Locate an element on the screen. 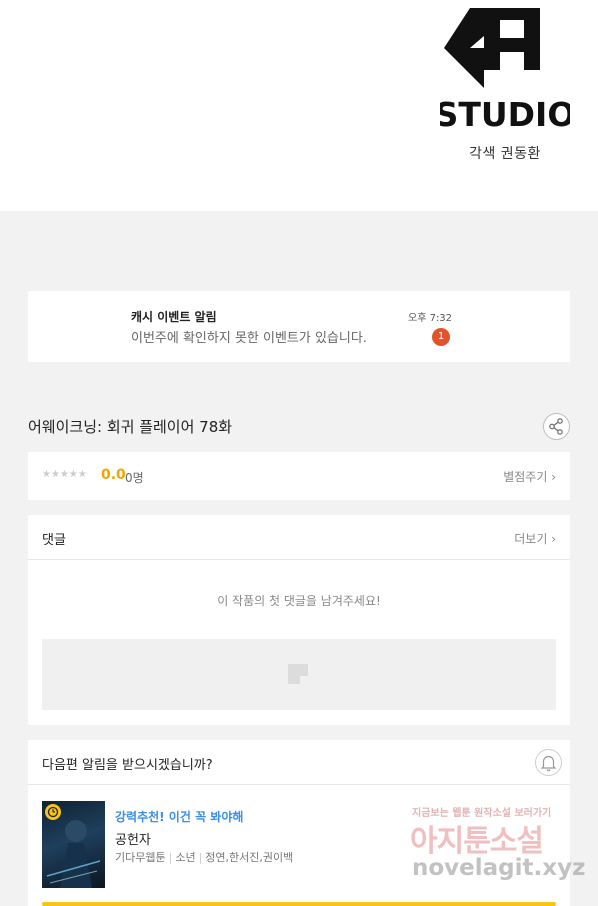 The image size is (598, 906). site-watermark: 지금보는 웹툰 원작소설 보러가기 아지툰소설 novelagit.xyz is located at coordinates (497, 846).